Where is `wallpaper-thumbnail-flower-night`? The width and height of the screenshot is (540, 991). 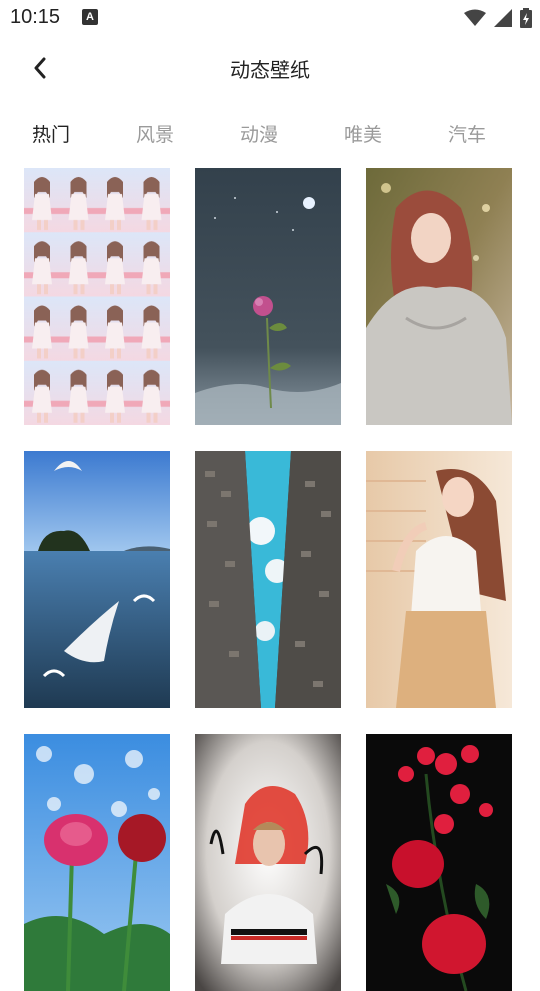 wallpaper-thumbnail-flower-night is located at coordinates (268, 296).